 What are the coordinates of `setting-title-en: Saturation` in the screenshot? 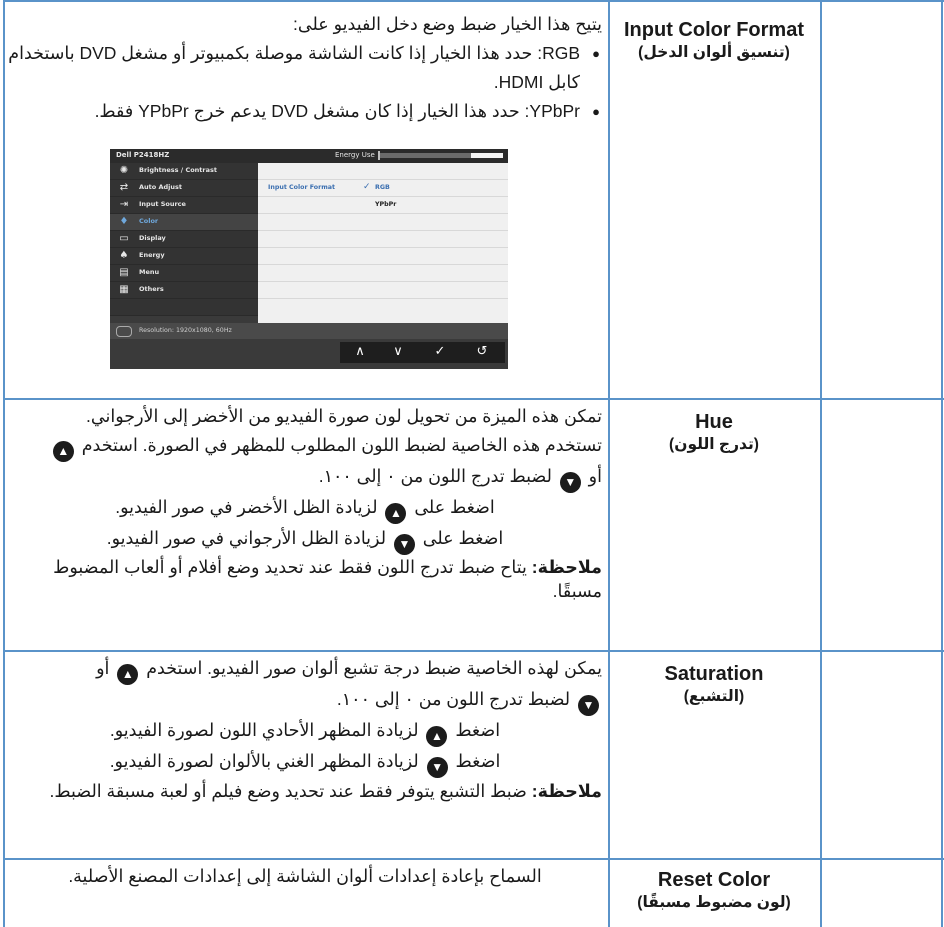 It's located at (714, 674).